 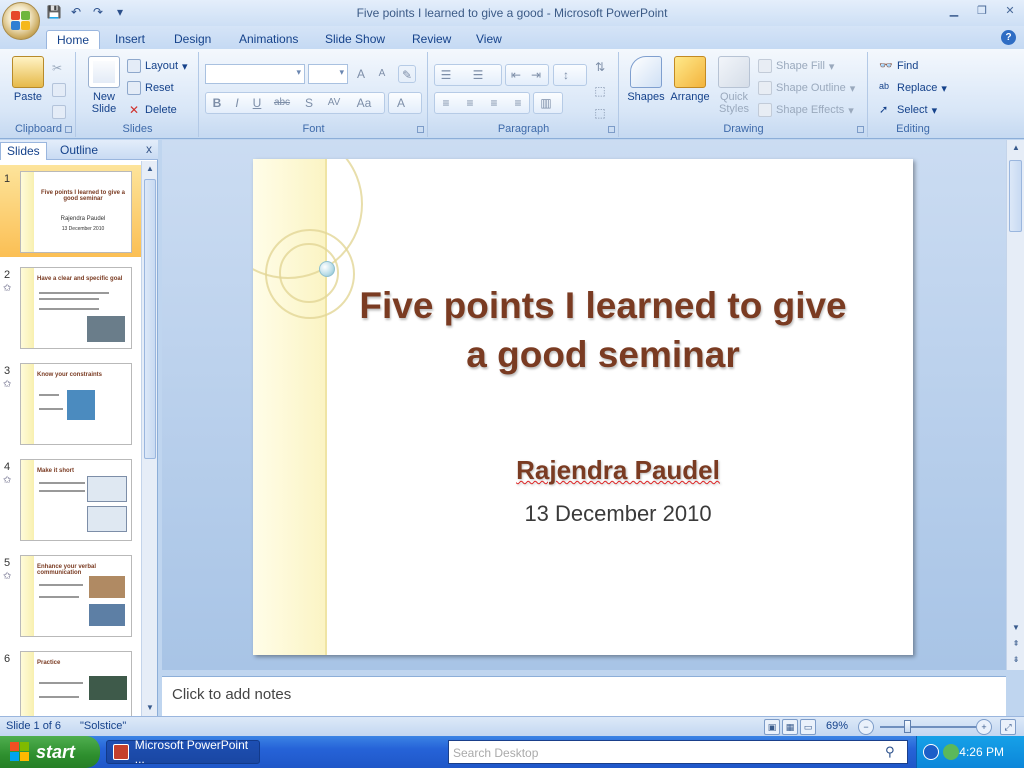 What do you see at coordinates (152, 110) in the screenshot?
I see `delete-button: ✕ Delete` at bounding box center [152, 110].